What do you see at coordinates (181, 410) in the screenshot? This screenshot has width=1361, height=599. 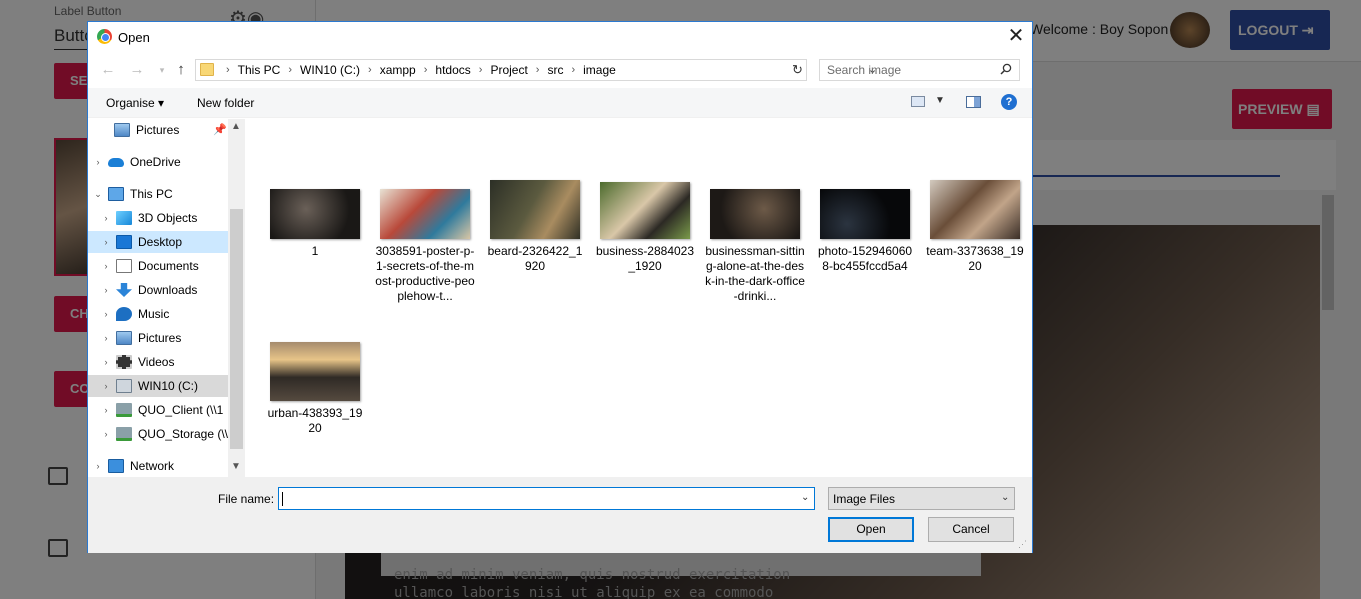 I see `nav-item-label: QUO_Client (\\1` at bounding box center [181, 410].